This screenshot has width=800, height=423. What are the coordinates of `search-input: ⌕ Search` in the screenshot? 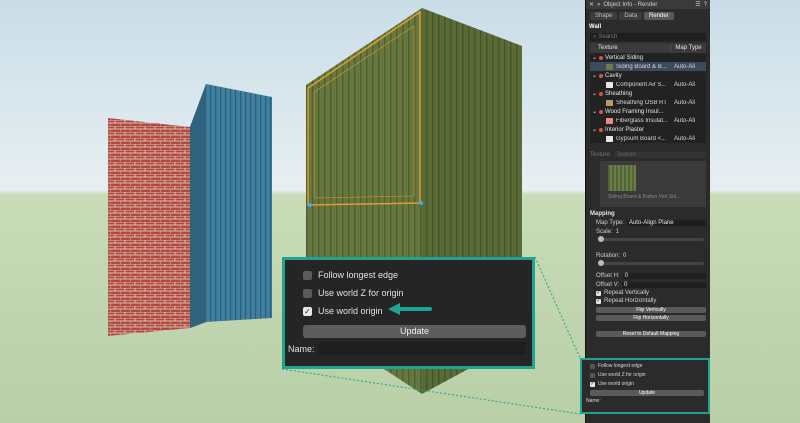 It's located at (648, 37).